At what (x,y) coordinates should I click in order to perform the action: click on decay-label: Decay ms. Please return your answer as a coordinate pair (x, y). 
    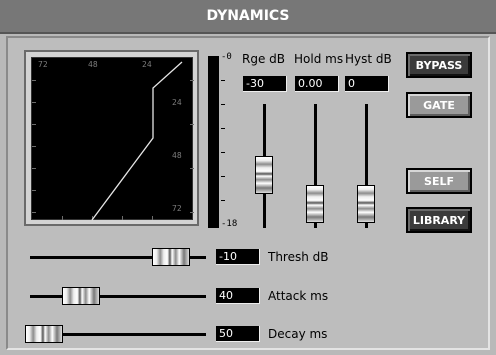
    Looking at the image, I should click on (298, 334).